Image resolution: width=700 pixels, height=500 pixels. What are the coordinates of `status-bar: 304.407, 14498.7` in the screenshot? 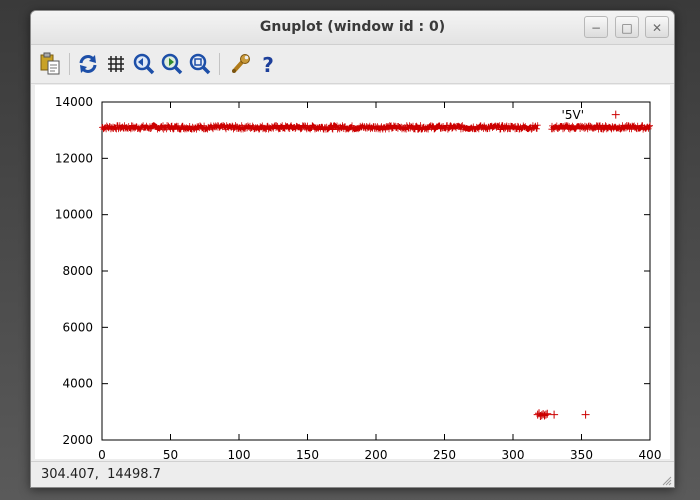 It's located at (352, 474).